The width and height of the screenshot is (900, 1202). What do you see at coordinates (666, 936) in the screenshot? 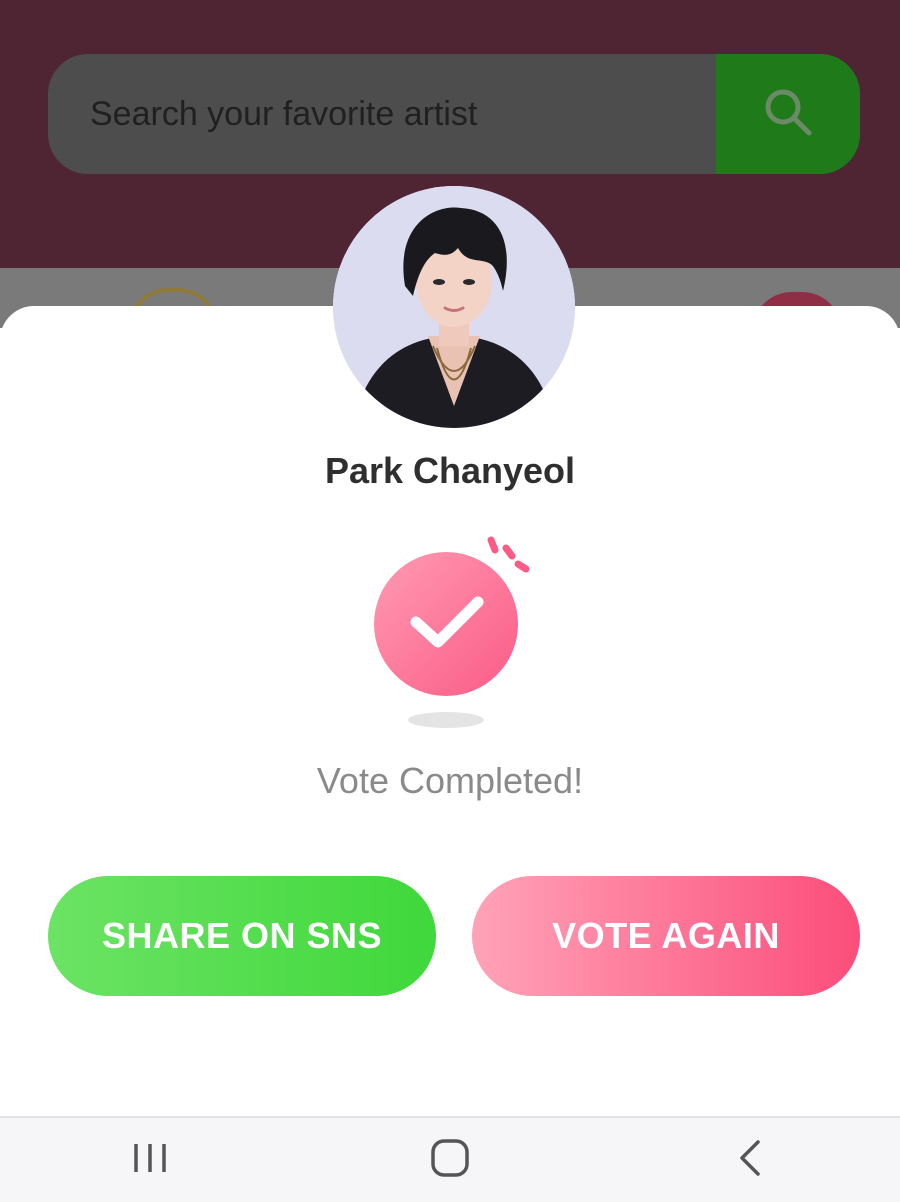
I see `vote-again-button: VOTE AGAIN` at bounding box center [666, 936].